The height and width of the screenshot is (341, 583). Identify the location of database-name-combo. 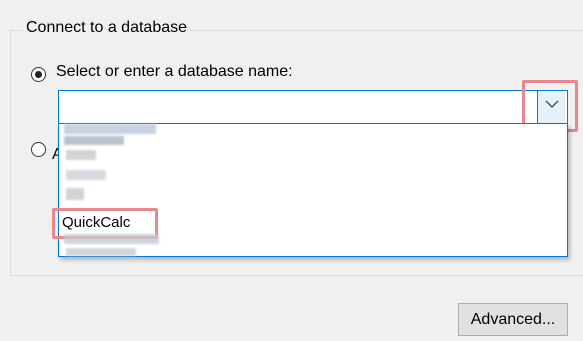
(313, 107).